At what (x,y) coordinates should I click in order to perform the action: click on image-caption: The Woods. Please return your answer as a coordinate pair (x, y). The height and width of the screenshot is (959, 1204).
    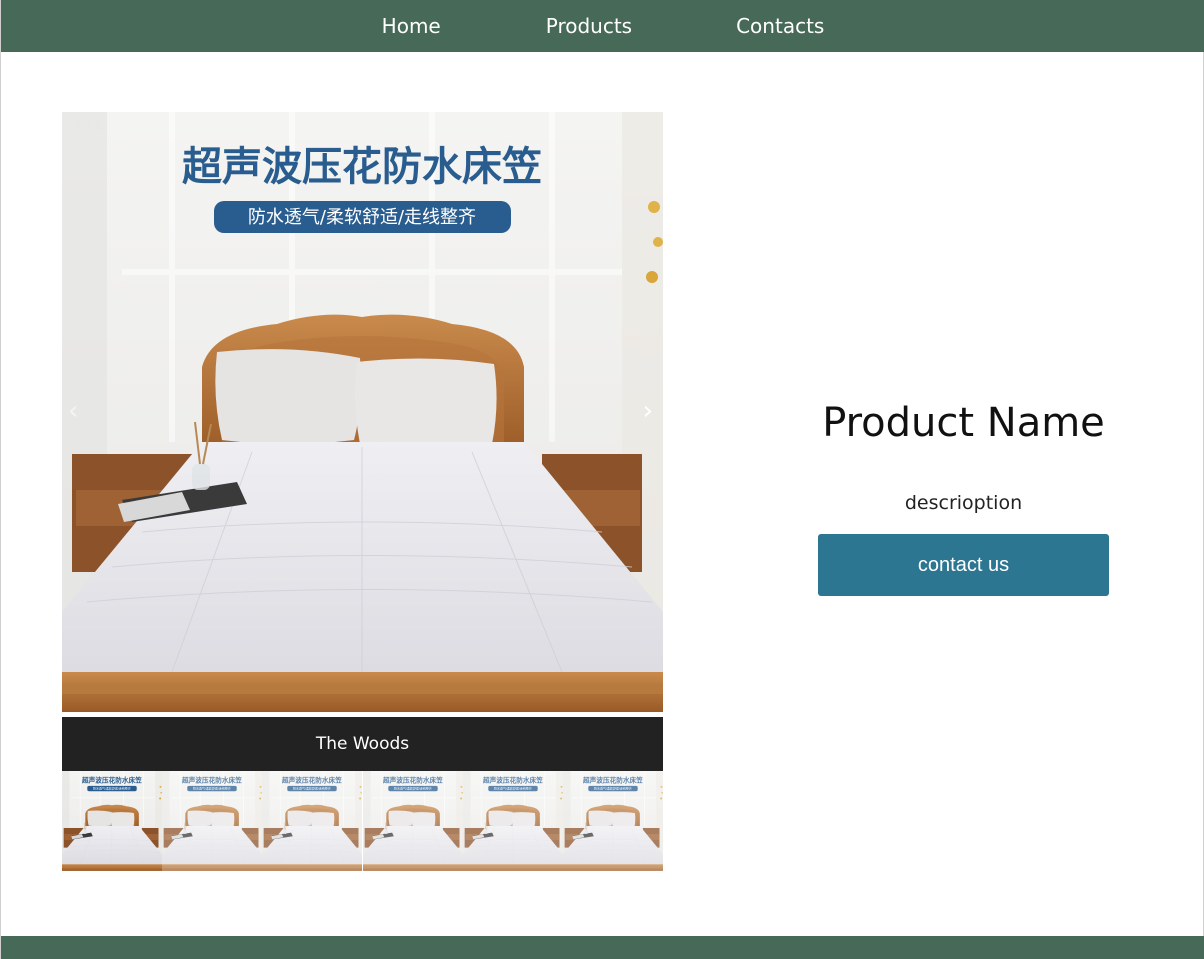
    Looking at the image, I should click on (362, 744).